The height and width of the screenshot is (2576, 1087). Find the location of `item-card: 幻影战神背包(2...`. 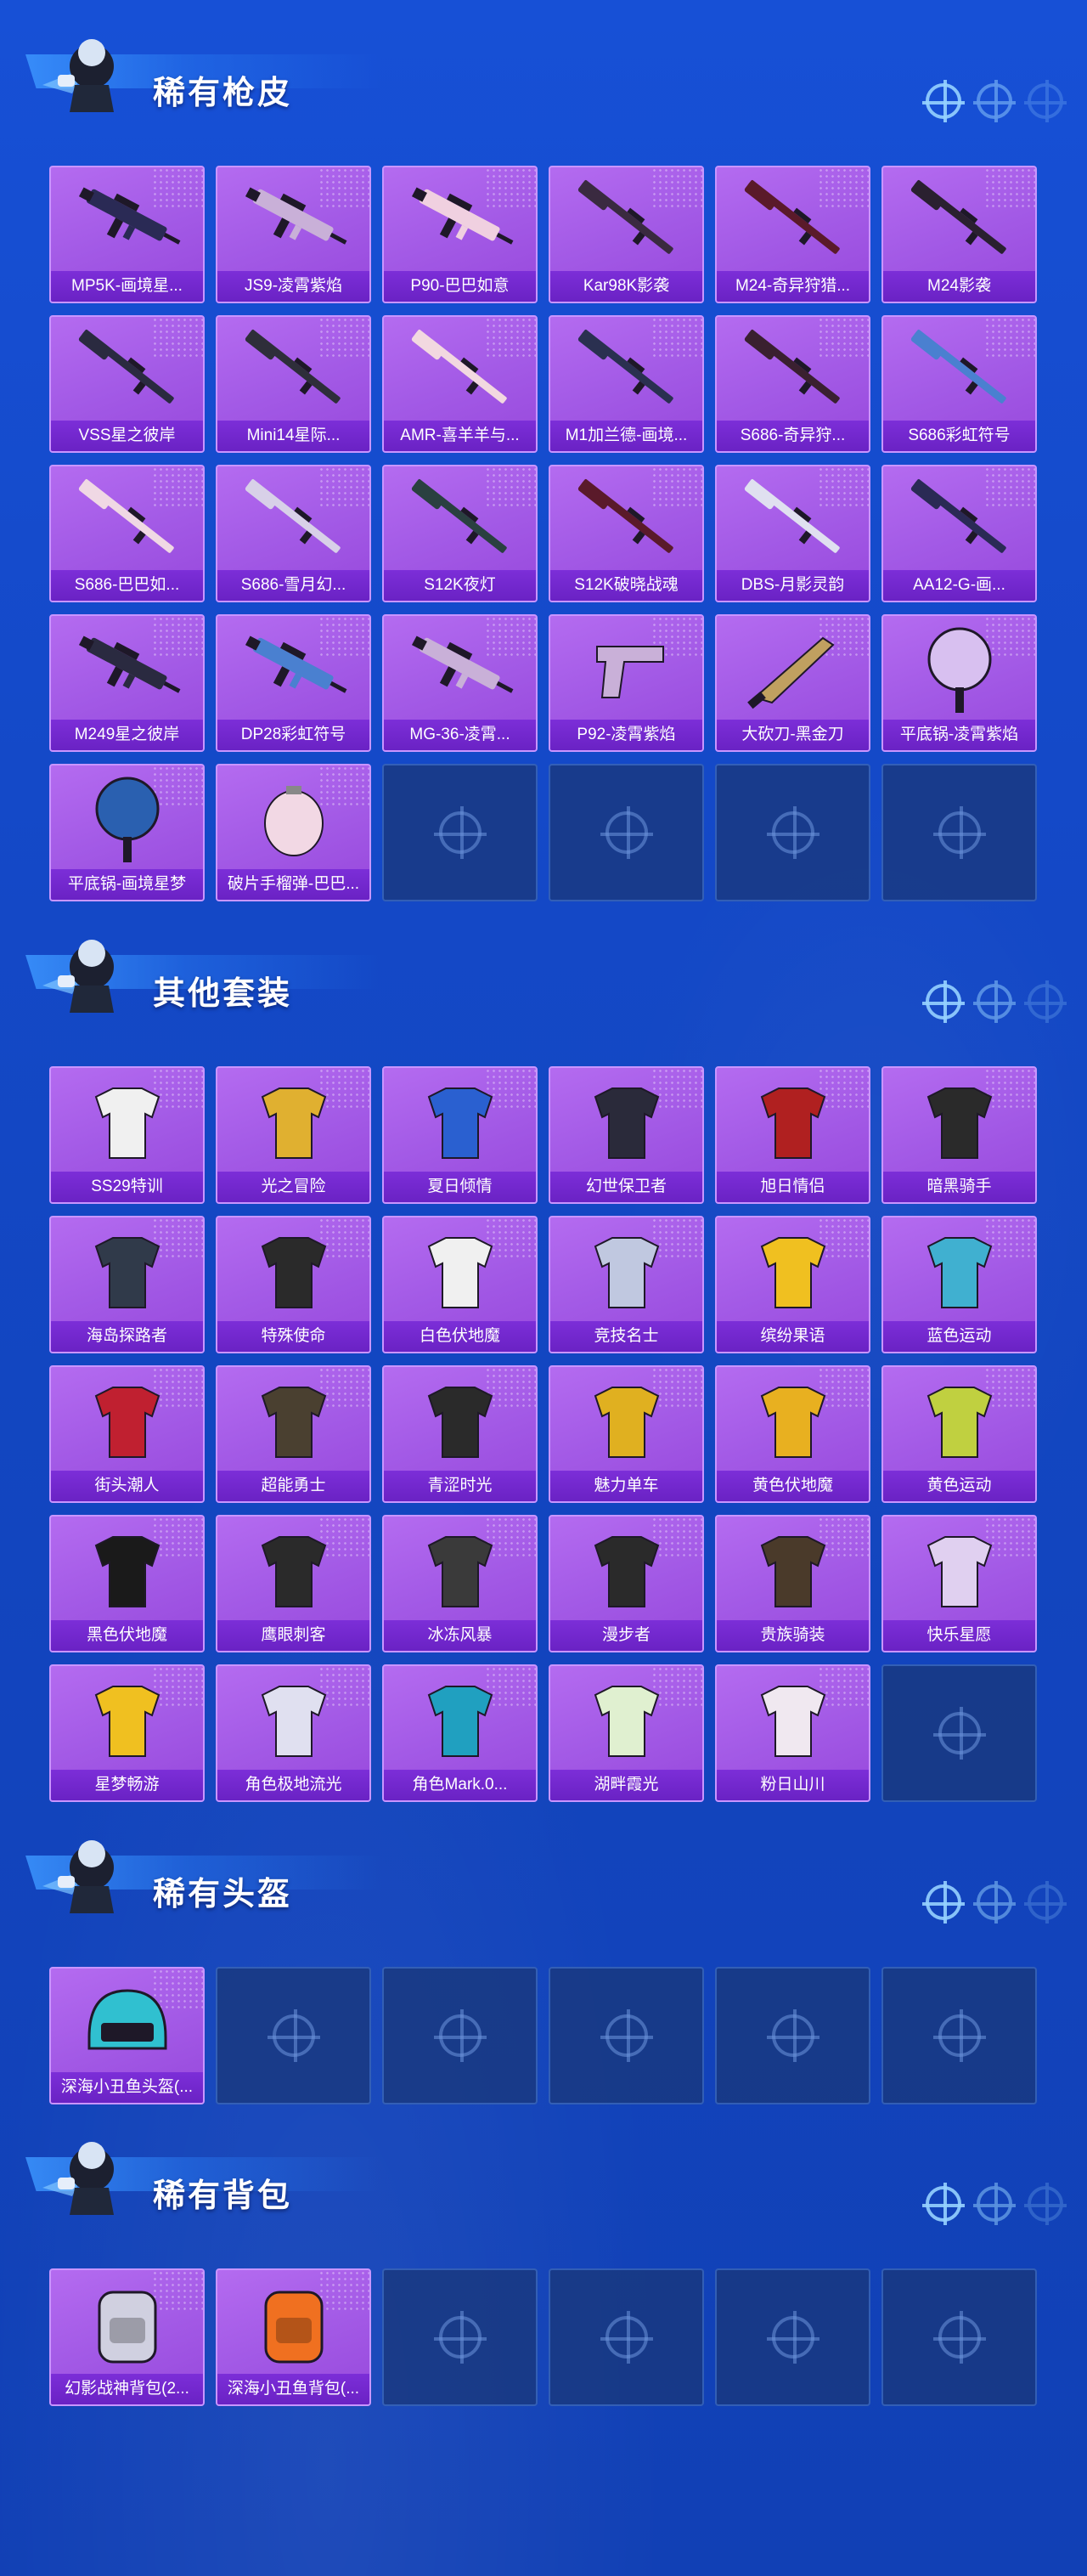

item-card: 幻影战神背包(2... is located at coordinates (127, 2337).